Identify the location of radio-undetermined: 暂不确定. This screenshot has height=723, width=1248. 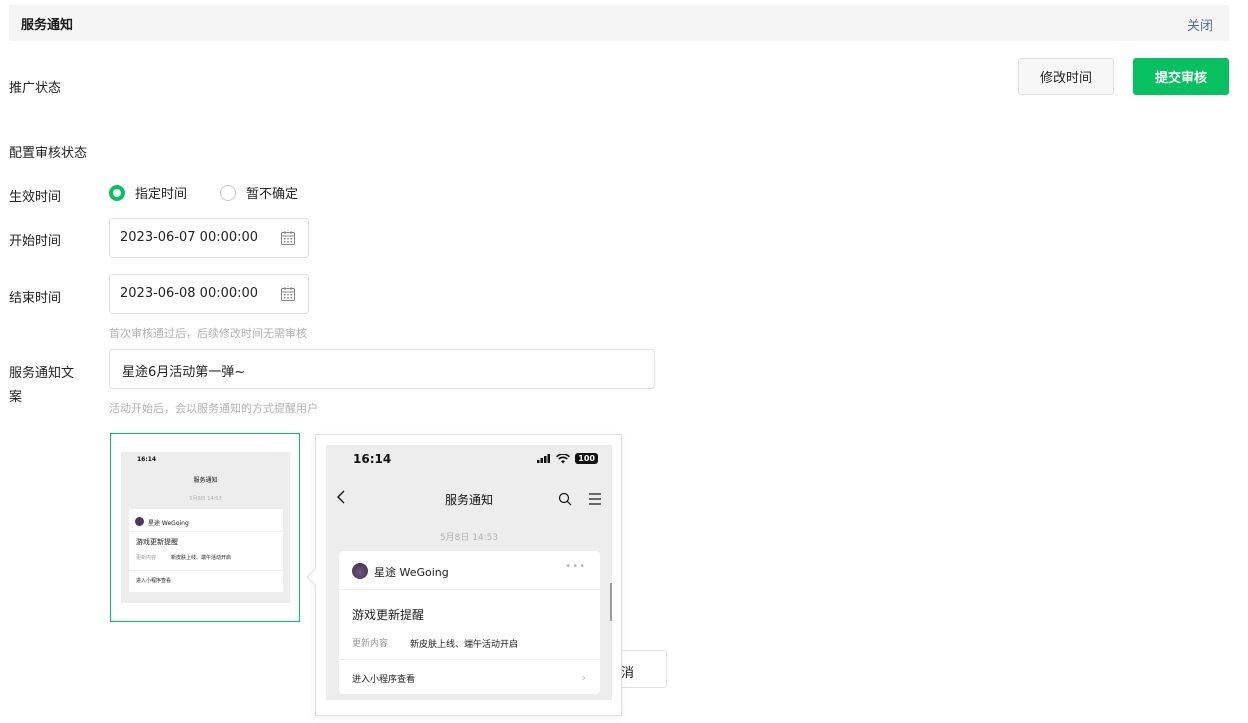
(259, 192).